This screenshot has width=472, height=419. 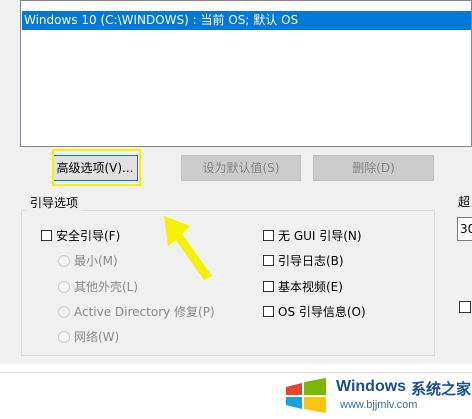 I want to click on minimal-label: 最小(M), so click(x=96, y=261).